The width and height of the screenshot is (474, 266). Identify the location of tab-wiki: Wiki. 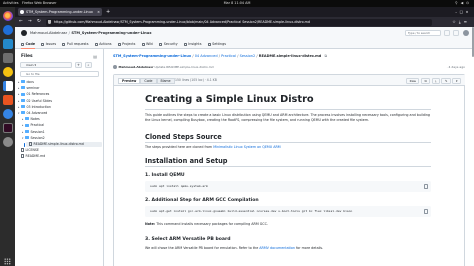
(147, 44).